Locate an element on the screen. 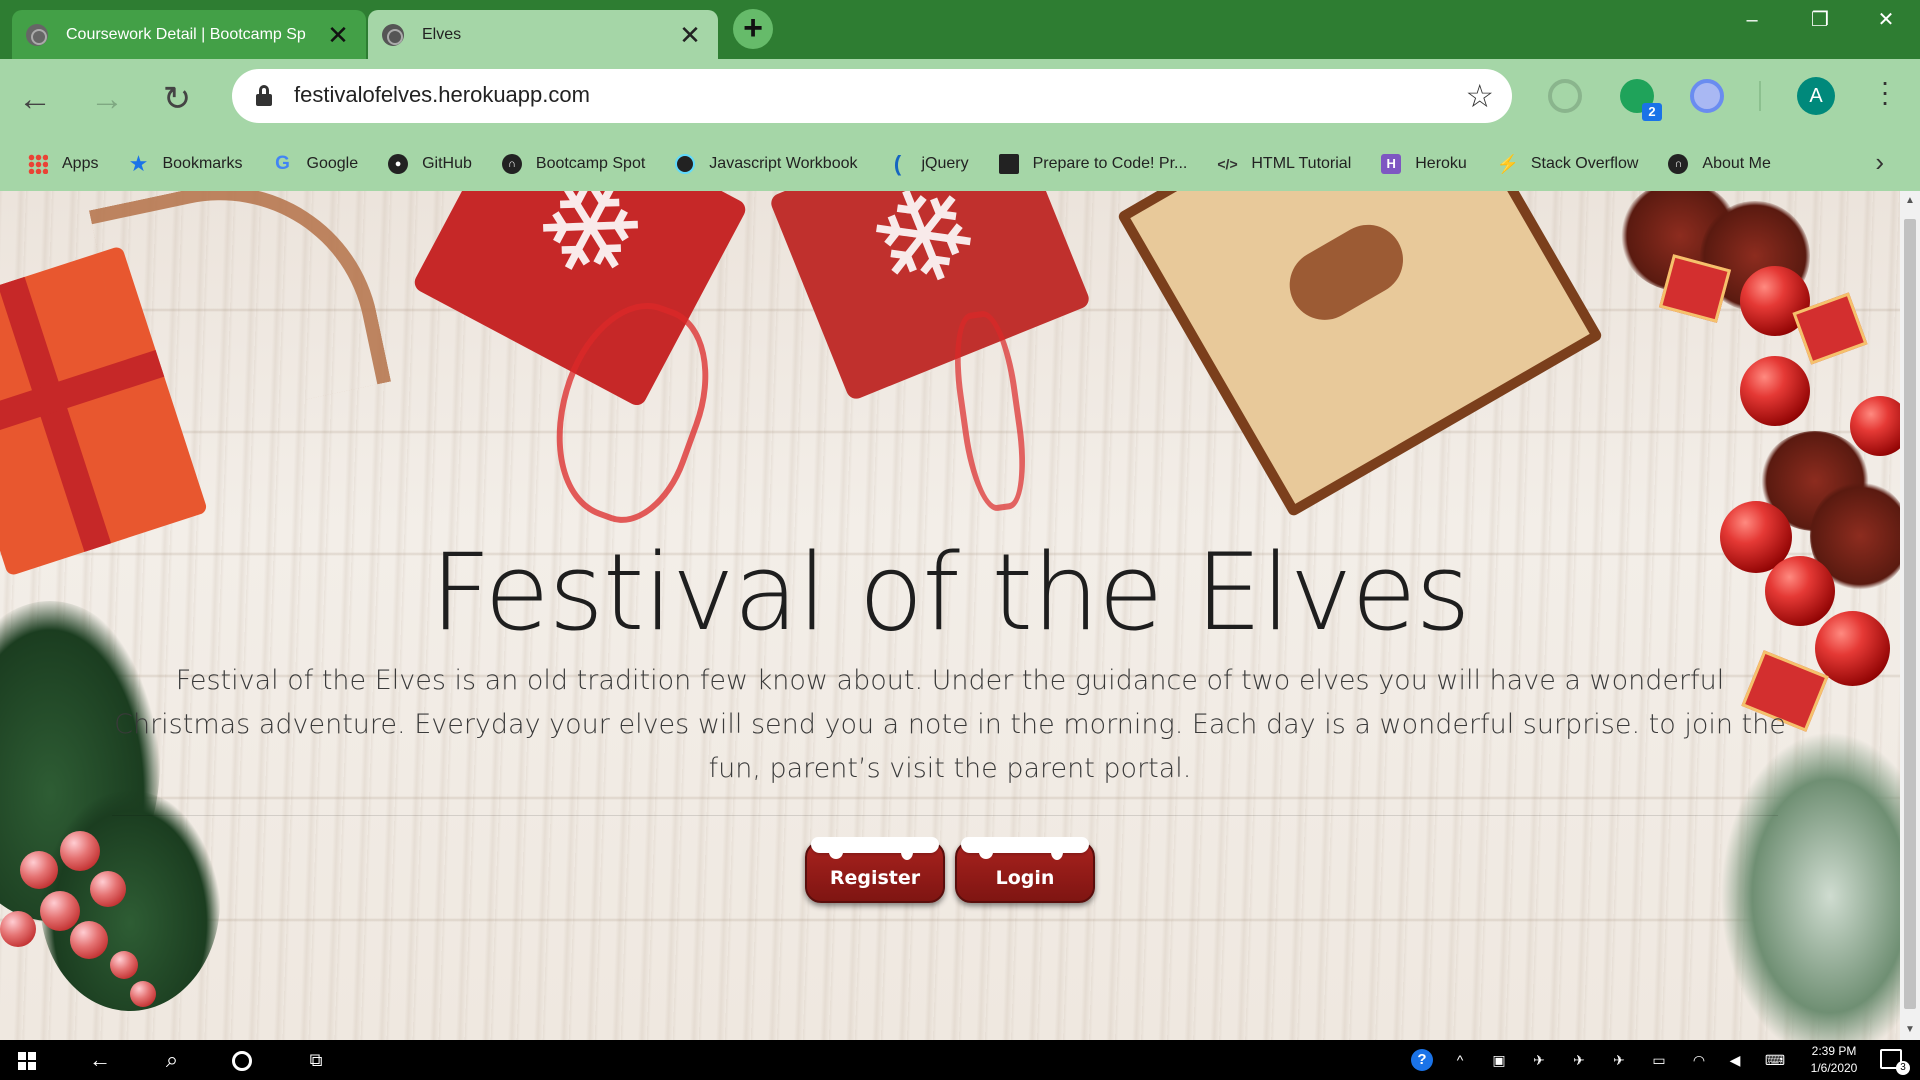 This screenshot has width=1920, height=1080. login-button: Login is located at coordinates (1025, 870).